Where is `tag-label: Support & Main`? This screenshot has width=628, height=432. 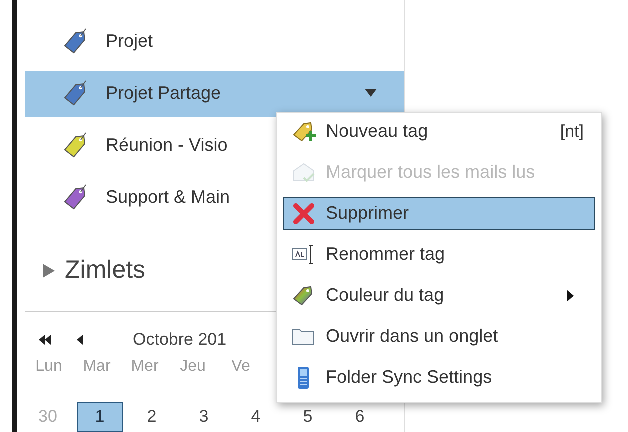 tag-label: Support & Main is located at coordinates (168, 197).